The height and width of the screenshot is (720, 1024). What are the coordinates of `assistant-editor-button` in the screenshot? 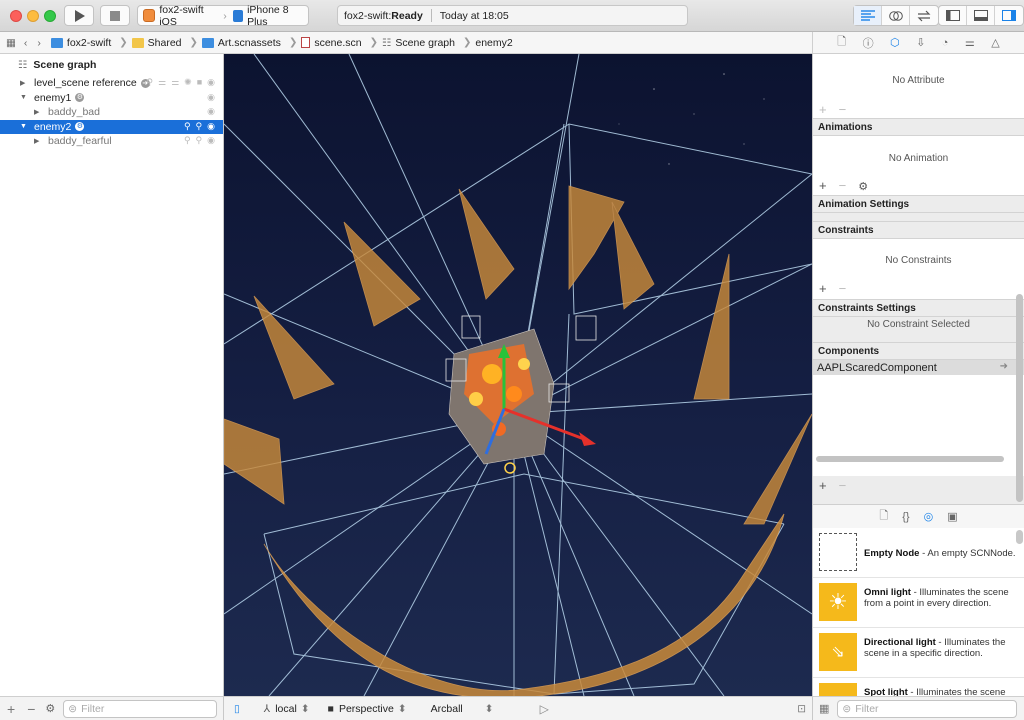 It's located at (896, 15).